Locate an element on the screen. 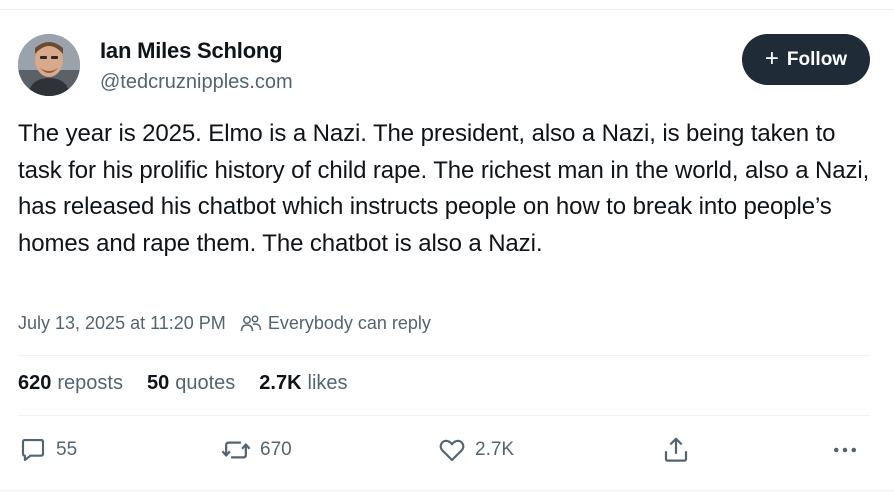 The image size is (894, 493). repost-count: 670 is located at coordinates (276, 449).